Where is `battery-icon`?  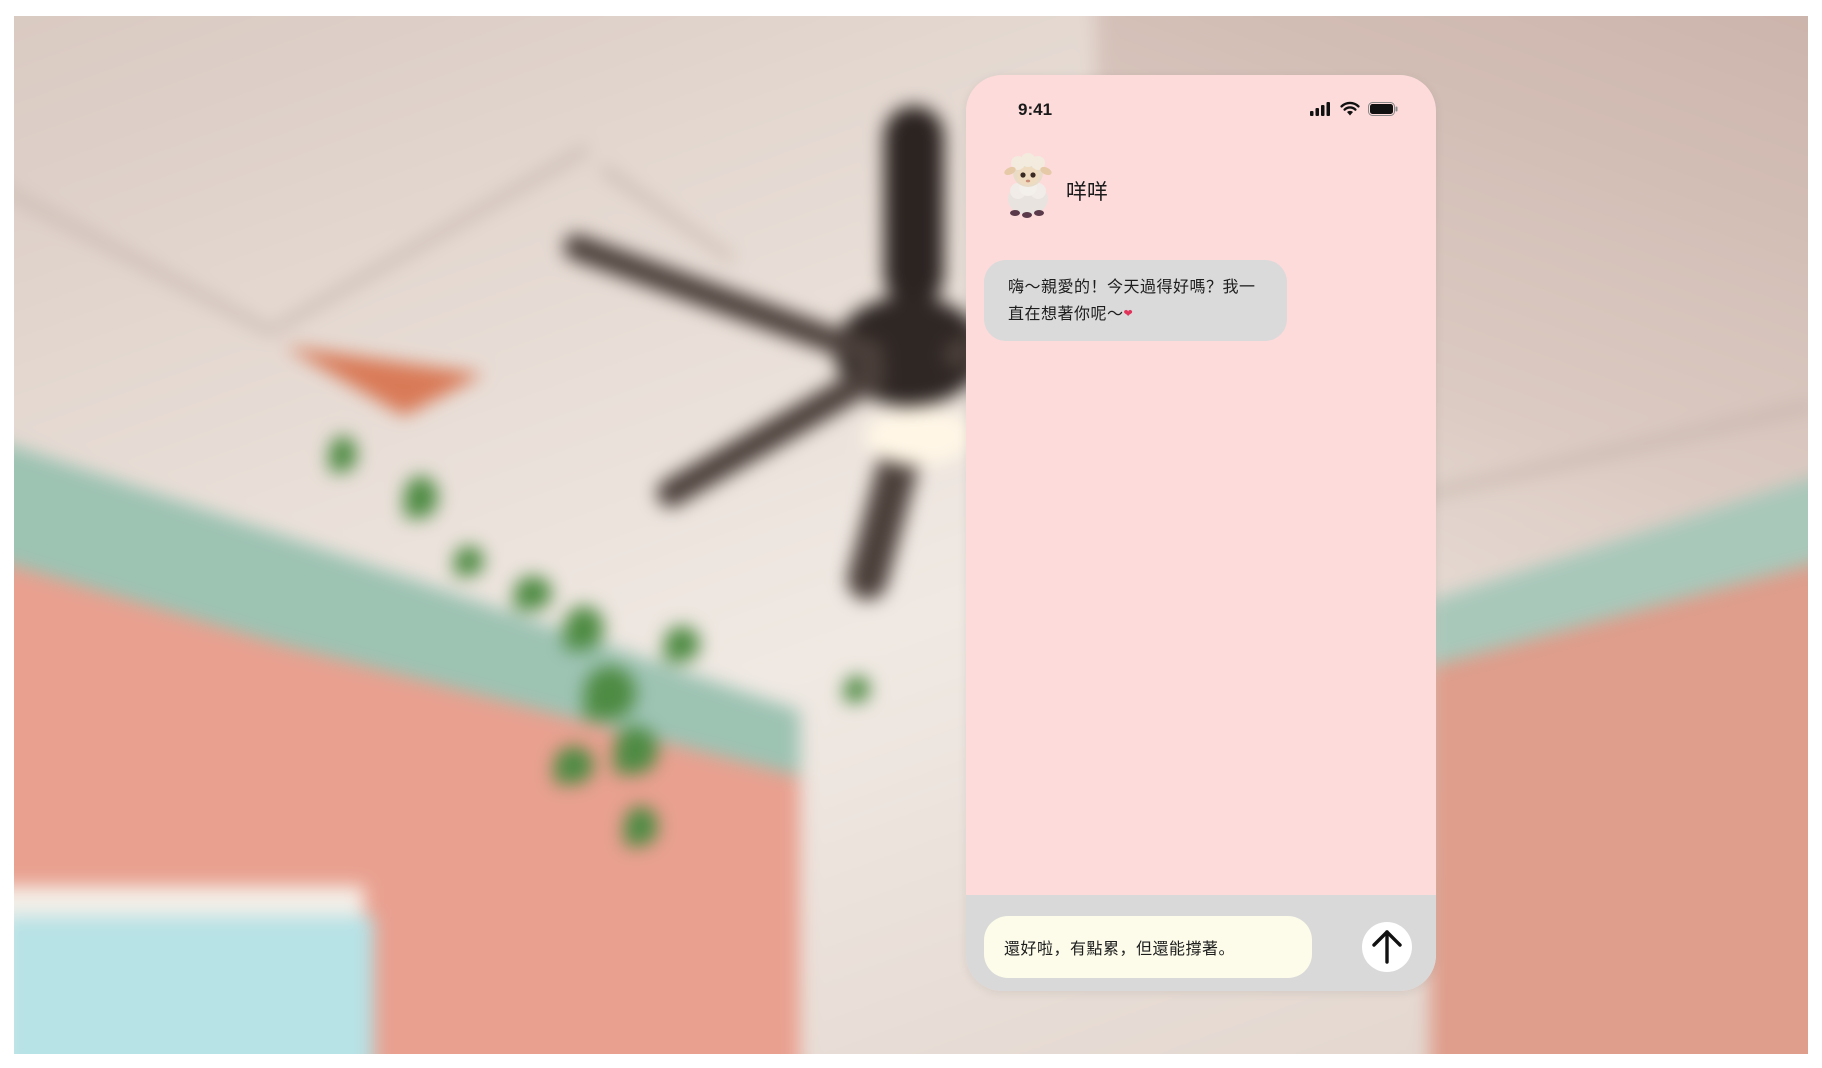
battery-icon is located at coordinates (1383, 110).